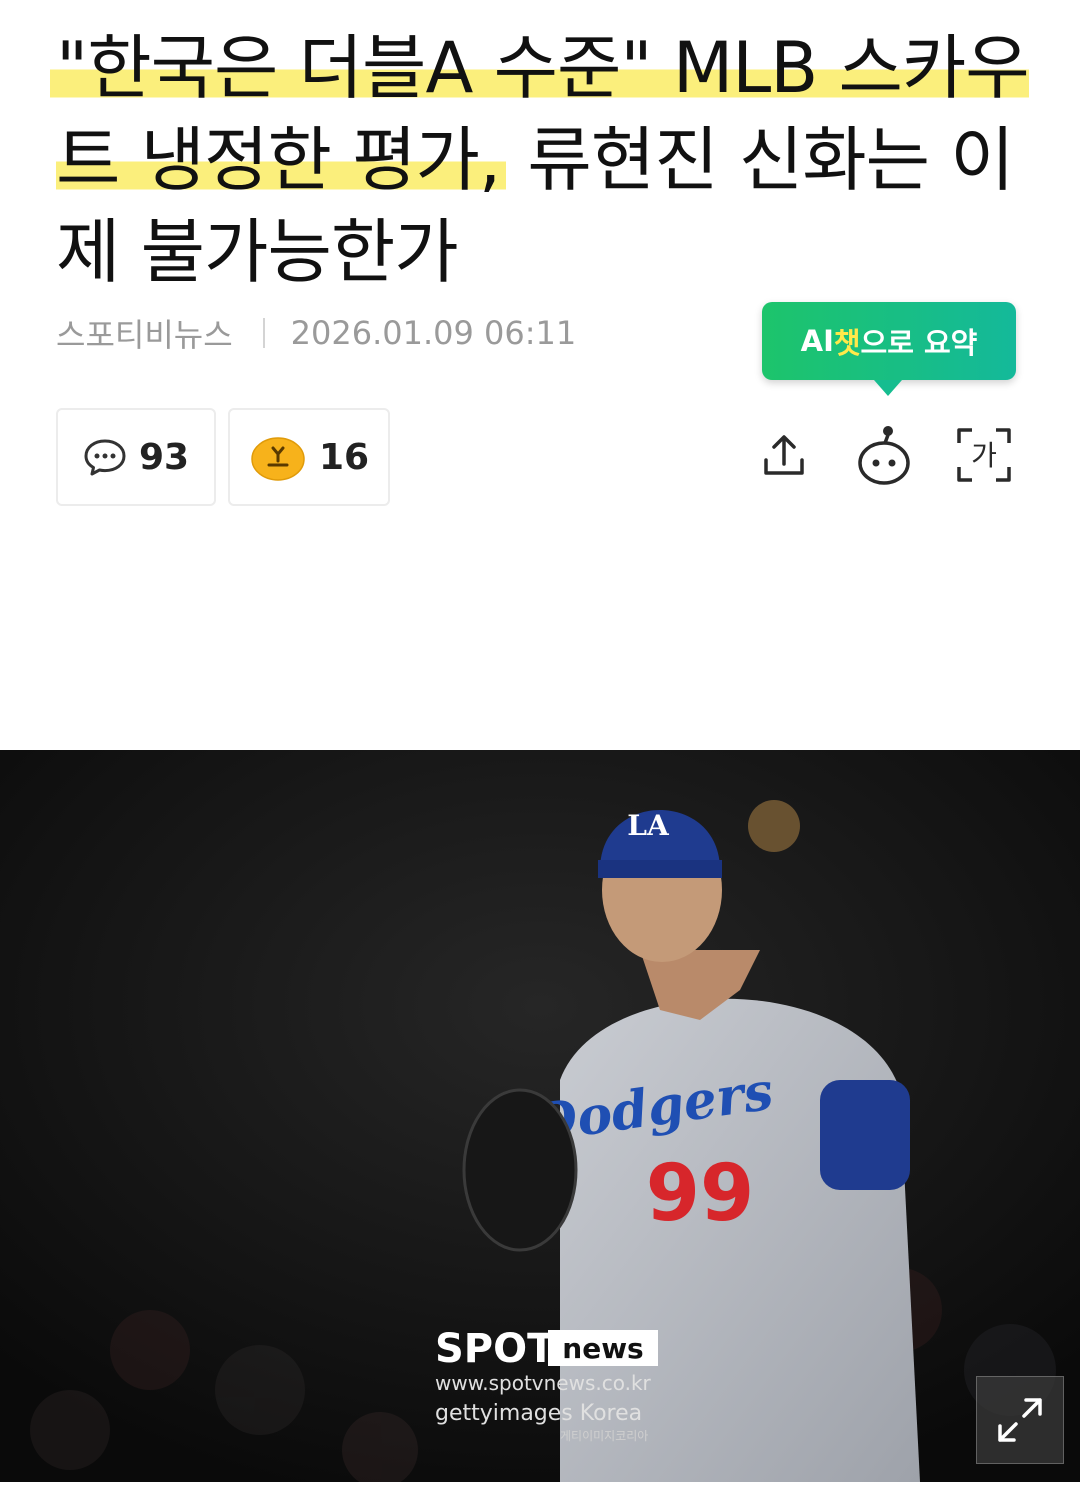  What do you see at coordinates (648, 825) in the screenshot?
I see `cap-logo: LA` at bounding box center [648, 825].